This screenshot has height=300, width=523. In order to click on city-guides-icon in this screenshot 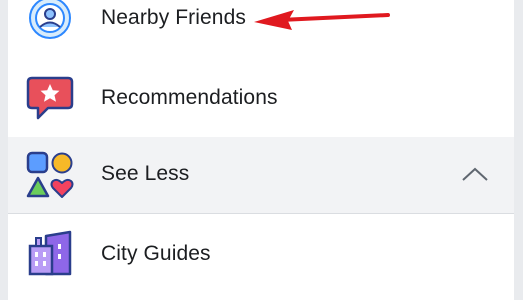, I will do `click(50, 253)`.